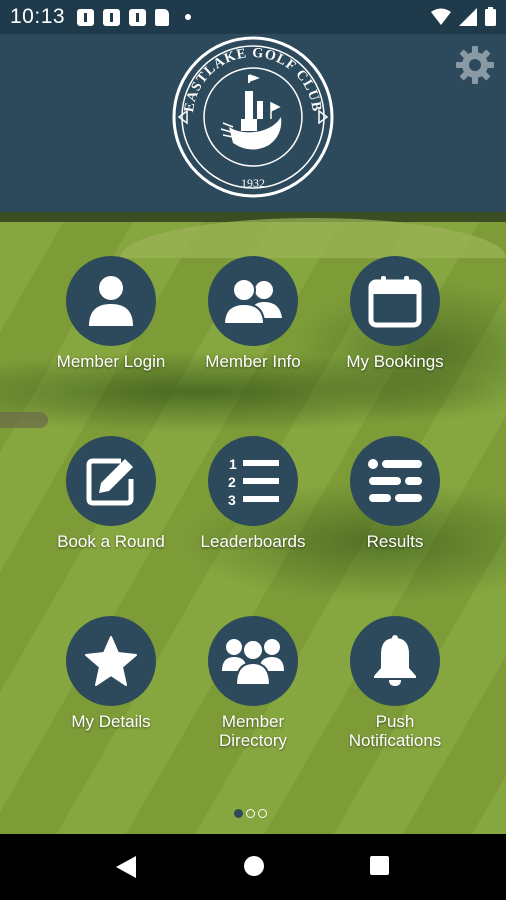  I want to click on svg-text: 1, so click(233, 464).